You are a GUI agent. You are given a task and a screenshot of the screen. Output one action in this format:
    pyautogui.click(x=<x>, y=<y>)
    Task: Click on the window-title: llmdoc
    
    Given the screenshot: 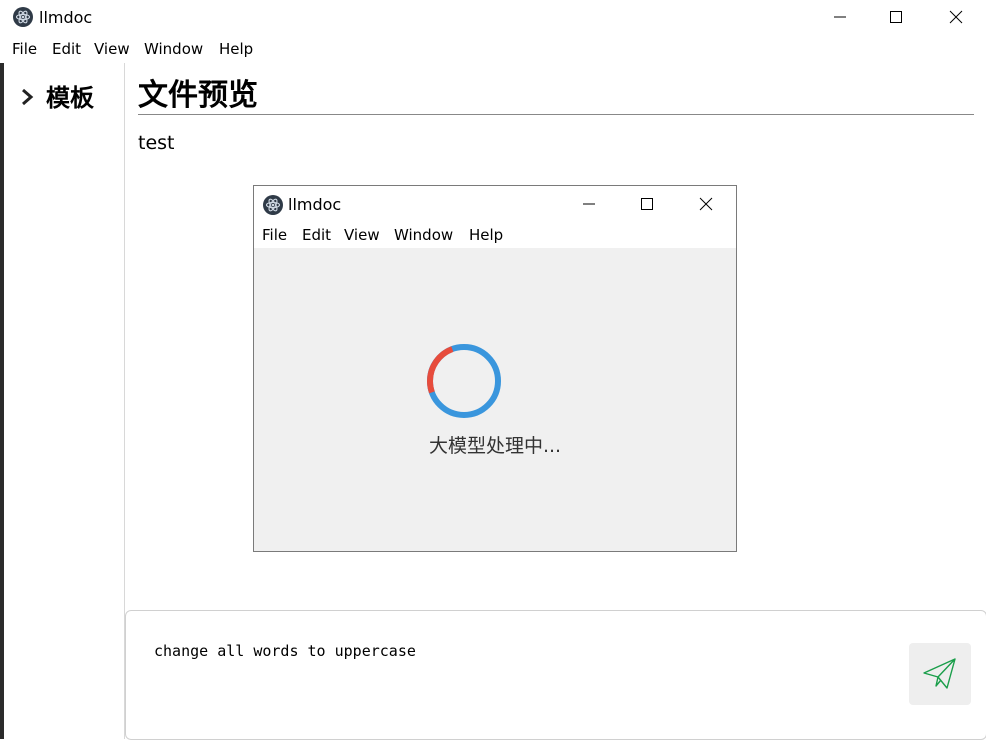 What is the action you would take?
    pyautogui.click(x=66, y=17)
    